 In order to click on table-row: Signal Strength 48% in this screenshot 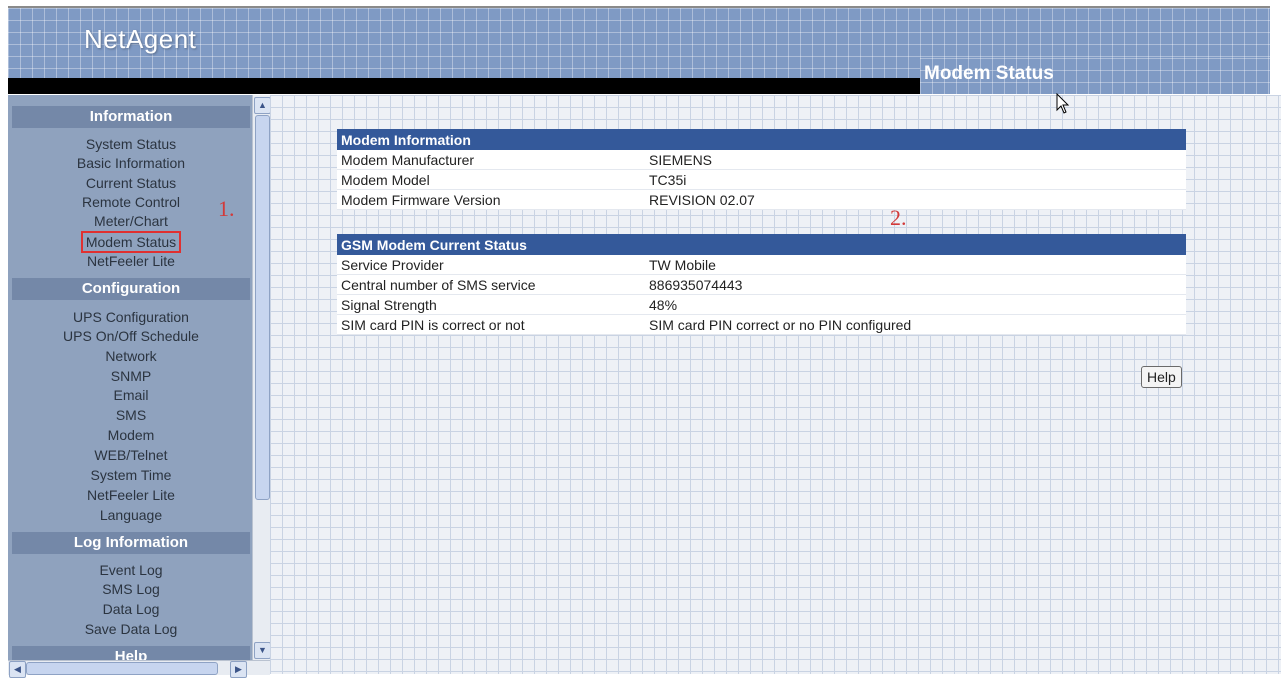, I will do `click(761, 304)`.